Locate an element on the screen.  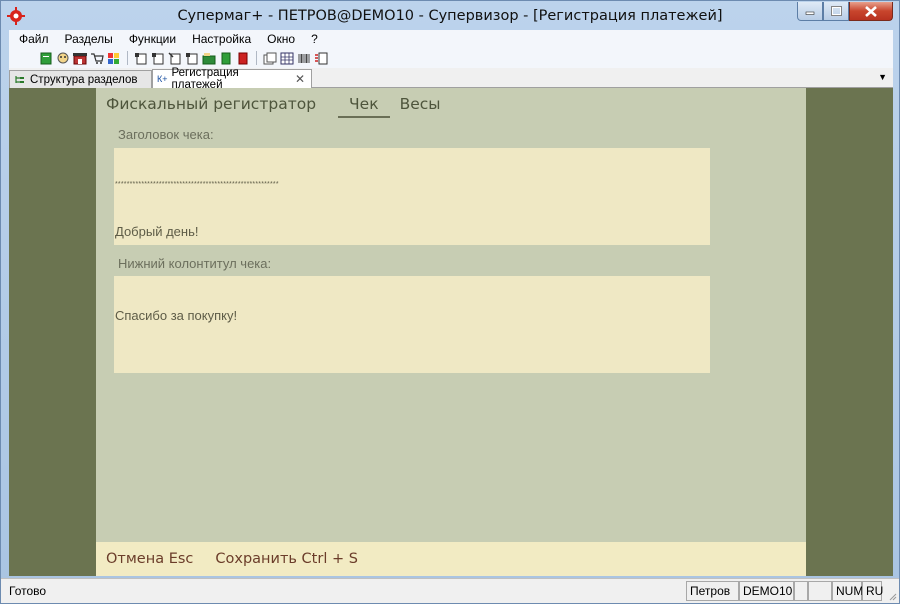
status-database: DEMO10 is located at coordinates (766, 591).